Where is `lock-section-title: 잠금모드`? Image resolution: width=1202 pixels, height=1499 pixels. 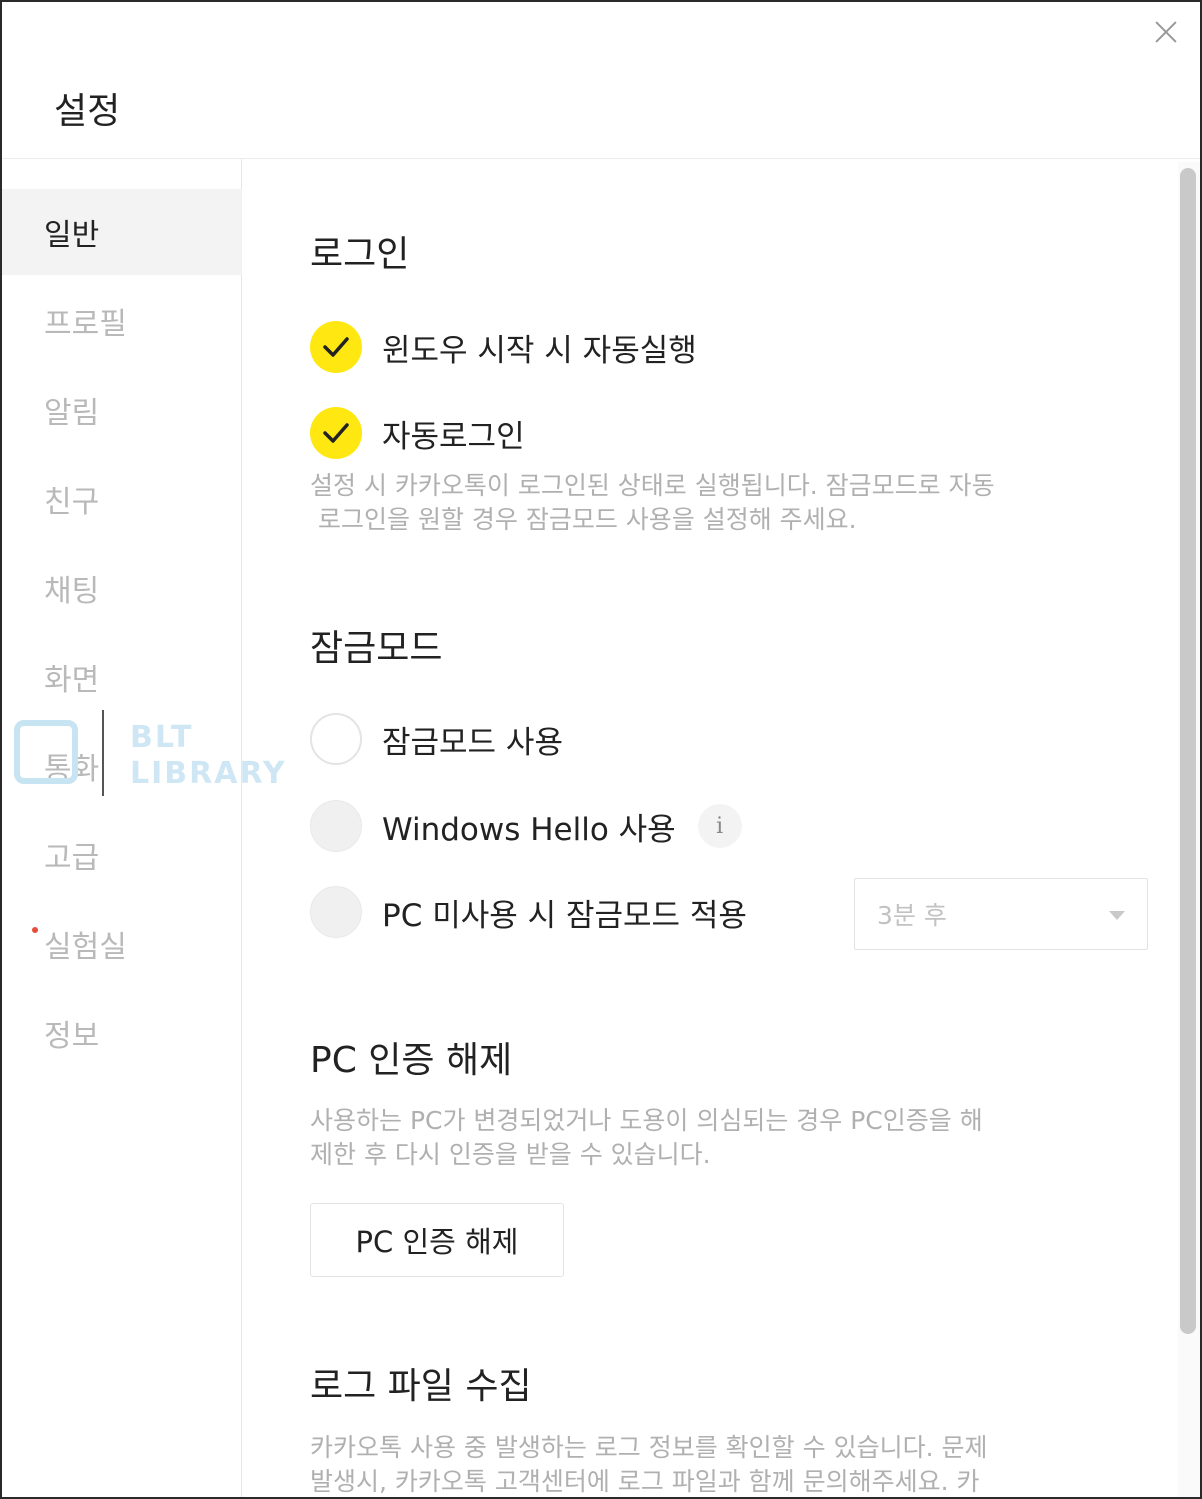
lock-section-title: 잠금모드 is located at coordinates (376, 648).